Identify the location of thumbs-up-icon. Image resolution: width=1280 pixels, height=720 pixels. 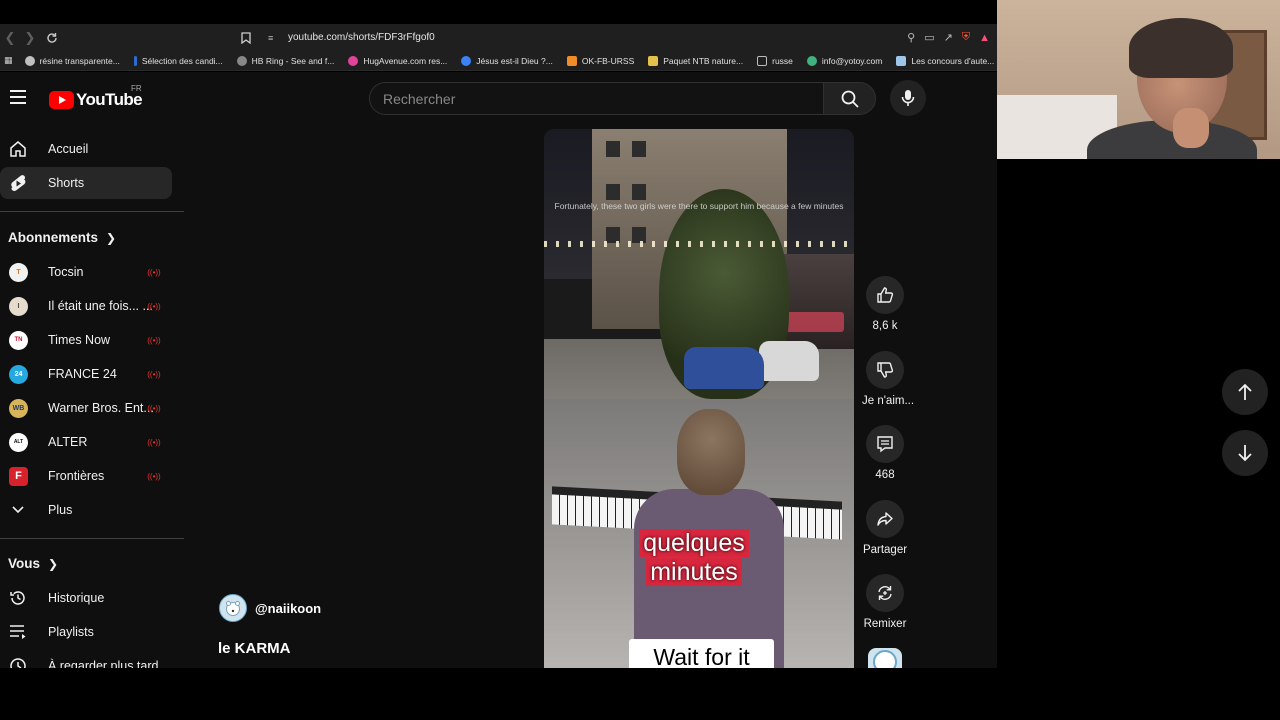
(885, 295).